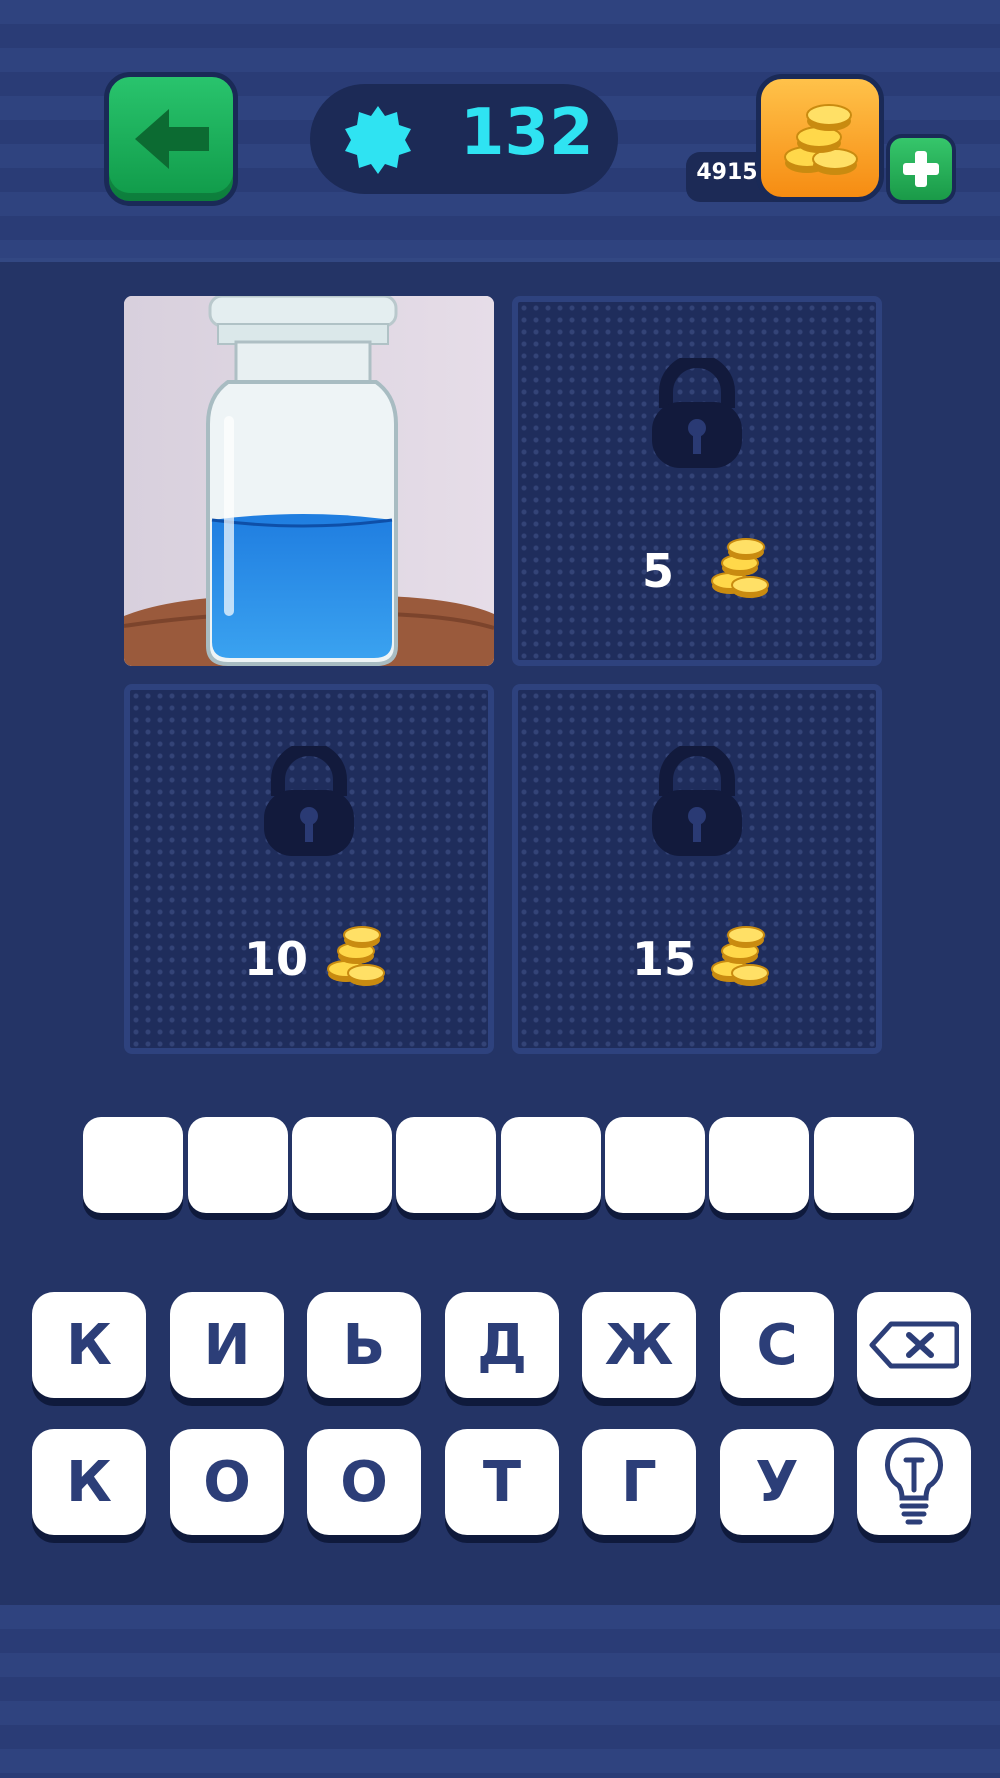 This screenshot has height=1778, width=1000. I want to click on lightbulb-icon, so click(914, 1481).